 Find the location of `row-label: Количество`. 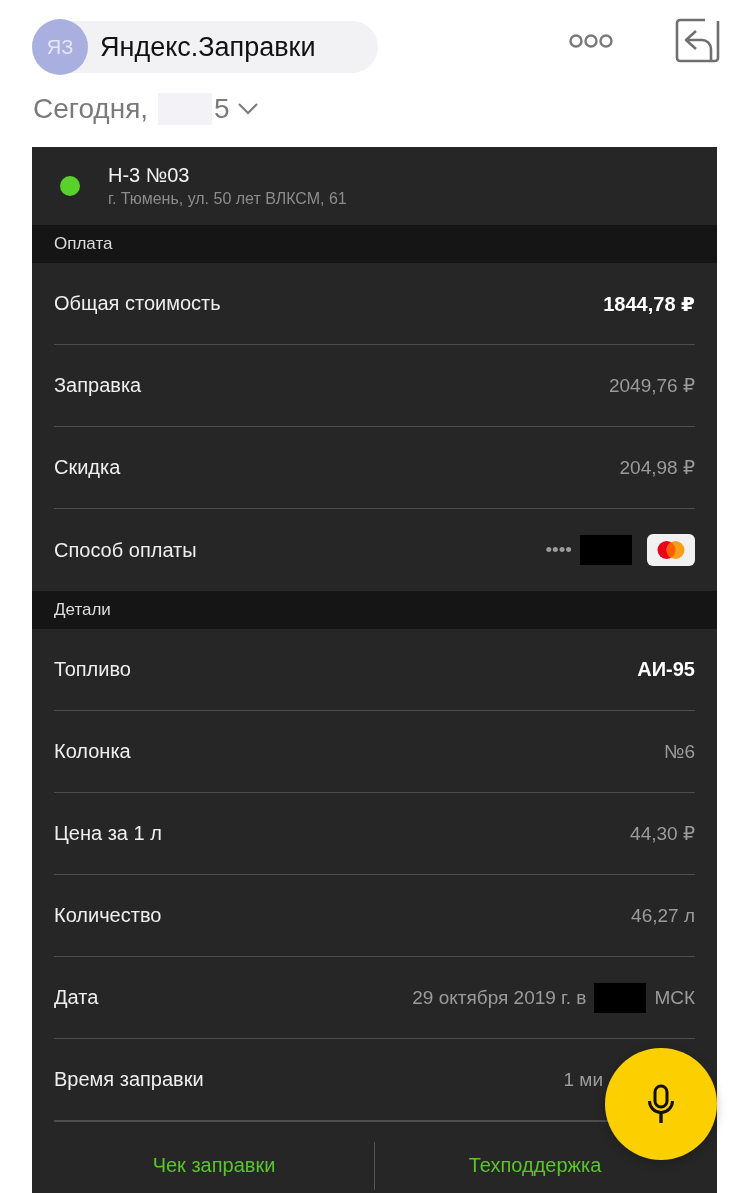

row-label: Количество is located at coordinates (108, 915).